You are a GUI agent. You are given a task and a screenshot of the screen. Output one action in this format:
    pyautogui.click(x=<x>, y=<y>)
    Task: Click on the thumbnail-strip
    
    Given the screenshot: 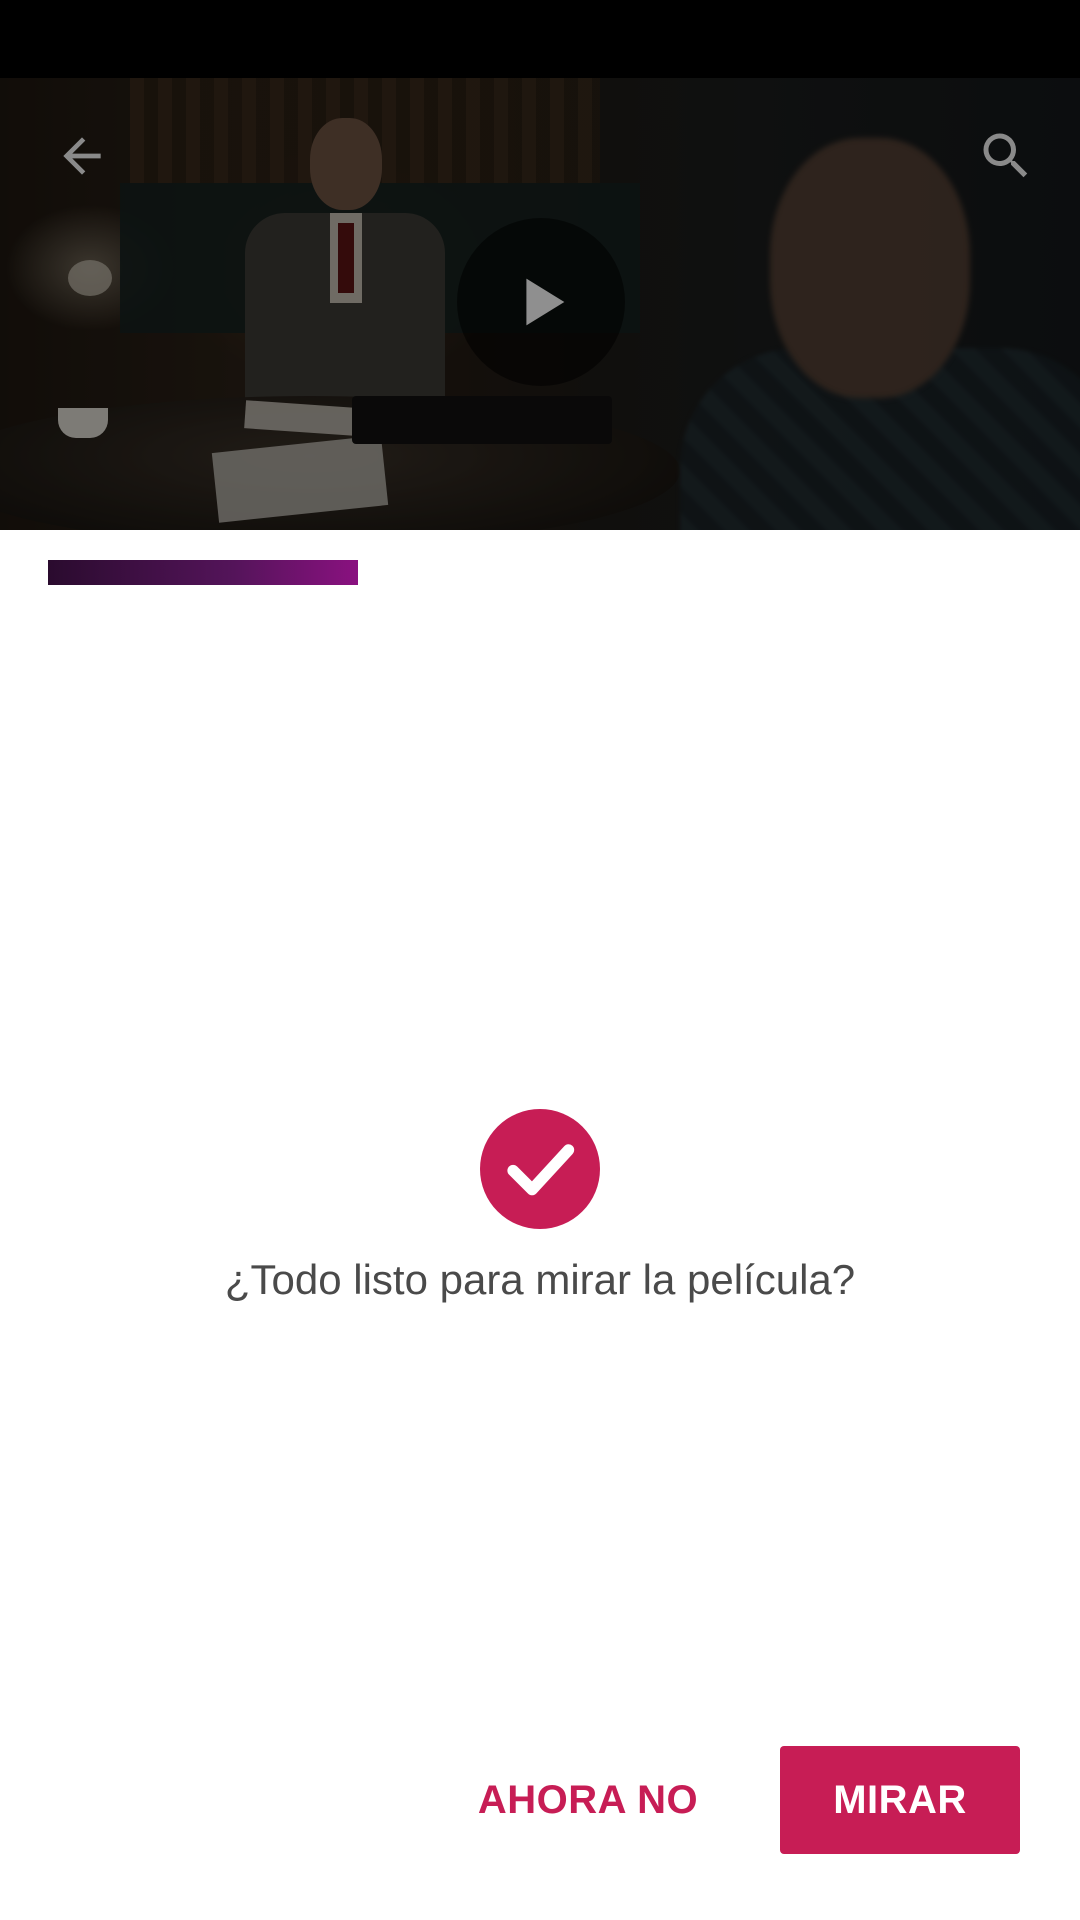 What is the action you would take?
    pyautogui.click(x=203, y=572)
    